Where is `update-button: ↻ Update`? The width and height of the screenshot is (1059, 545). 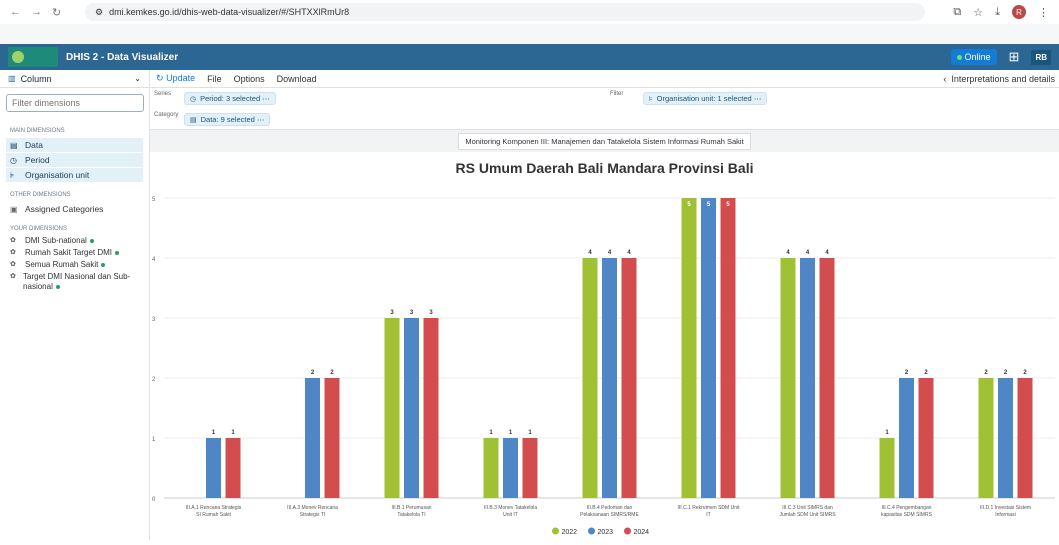
update-button: ↻ Update is located at coordinates (175, 78).